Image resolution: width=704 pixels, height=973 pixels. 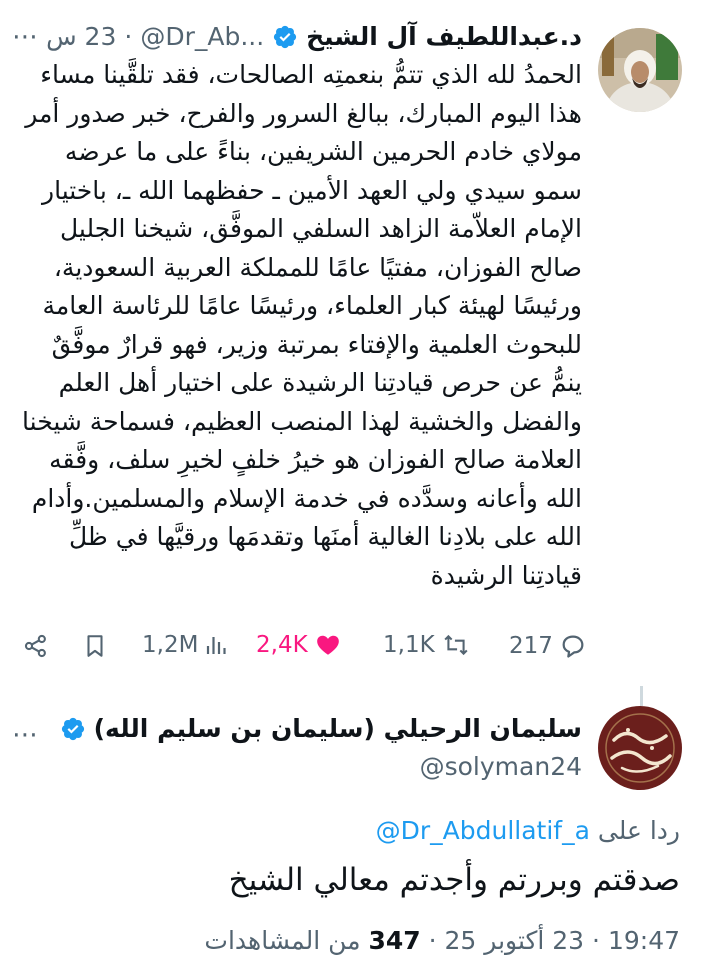 I want to click on tweet-text-line: قيادتِنا الرشيدة, so click(x=506, y=575).